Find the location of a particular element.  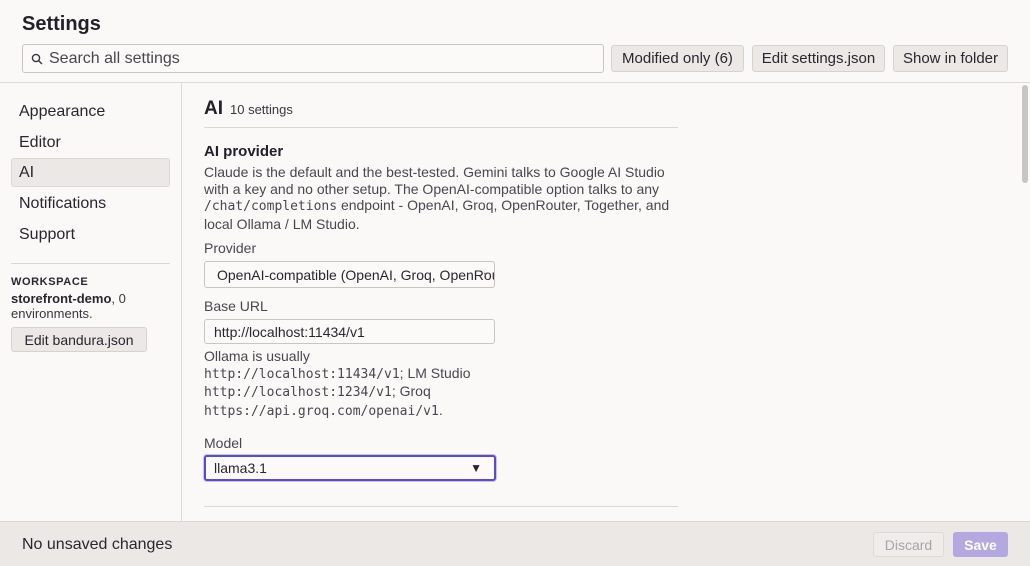

show-in-folder-button: Show in folder is located at coordinates (950, 58).